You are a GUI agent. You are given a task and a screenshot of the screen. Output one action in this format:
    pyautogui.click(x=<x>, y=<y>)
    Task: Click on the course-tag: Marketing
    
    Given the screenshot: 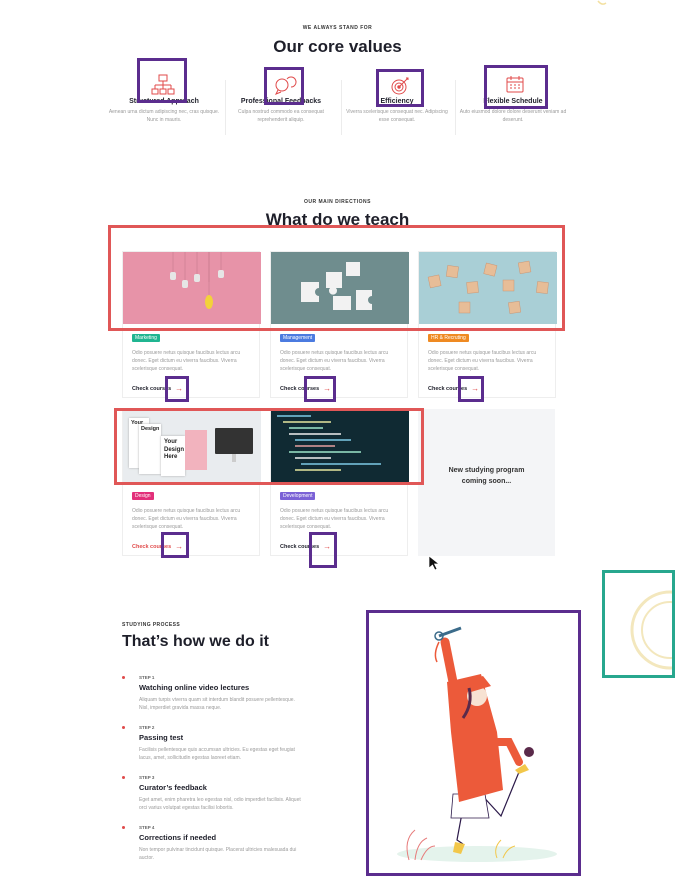 What is the action you would take?
    pyautogui.click(x=146, y=338)
    